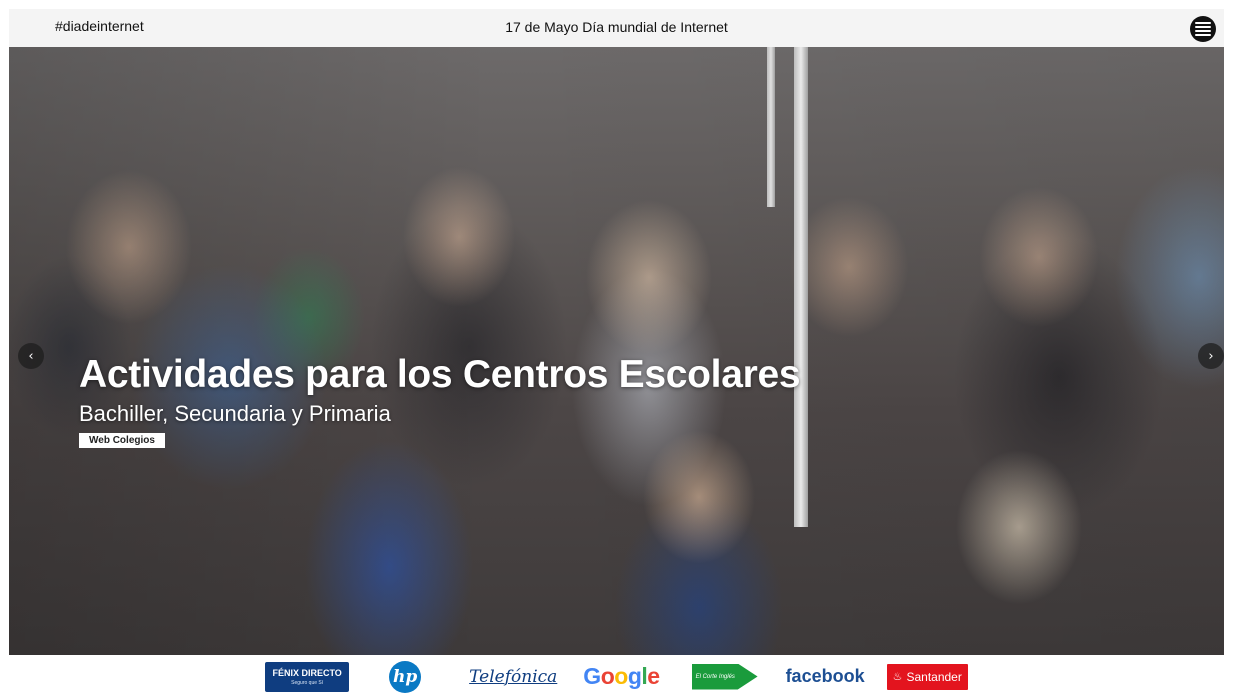 The image size is (1233, 697). Describe the element at coordinates (307, 672) in the screenshot. I see `fenix-name: FÉNIX DIRECTO` at that location.